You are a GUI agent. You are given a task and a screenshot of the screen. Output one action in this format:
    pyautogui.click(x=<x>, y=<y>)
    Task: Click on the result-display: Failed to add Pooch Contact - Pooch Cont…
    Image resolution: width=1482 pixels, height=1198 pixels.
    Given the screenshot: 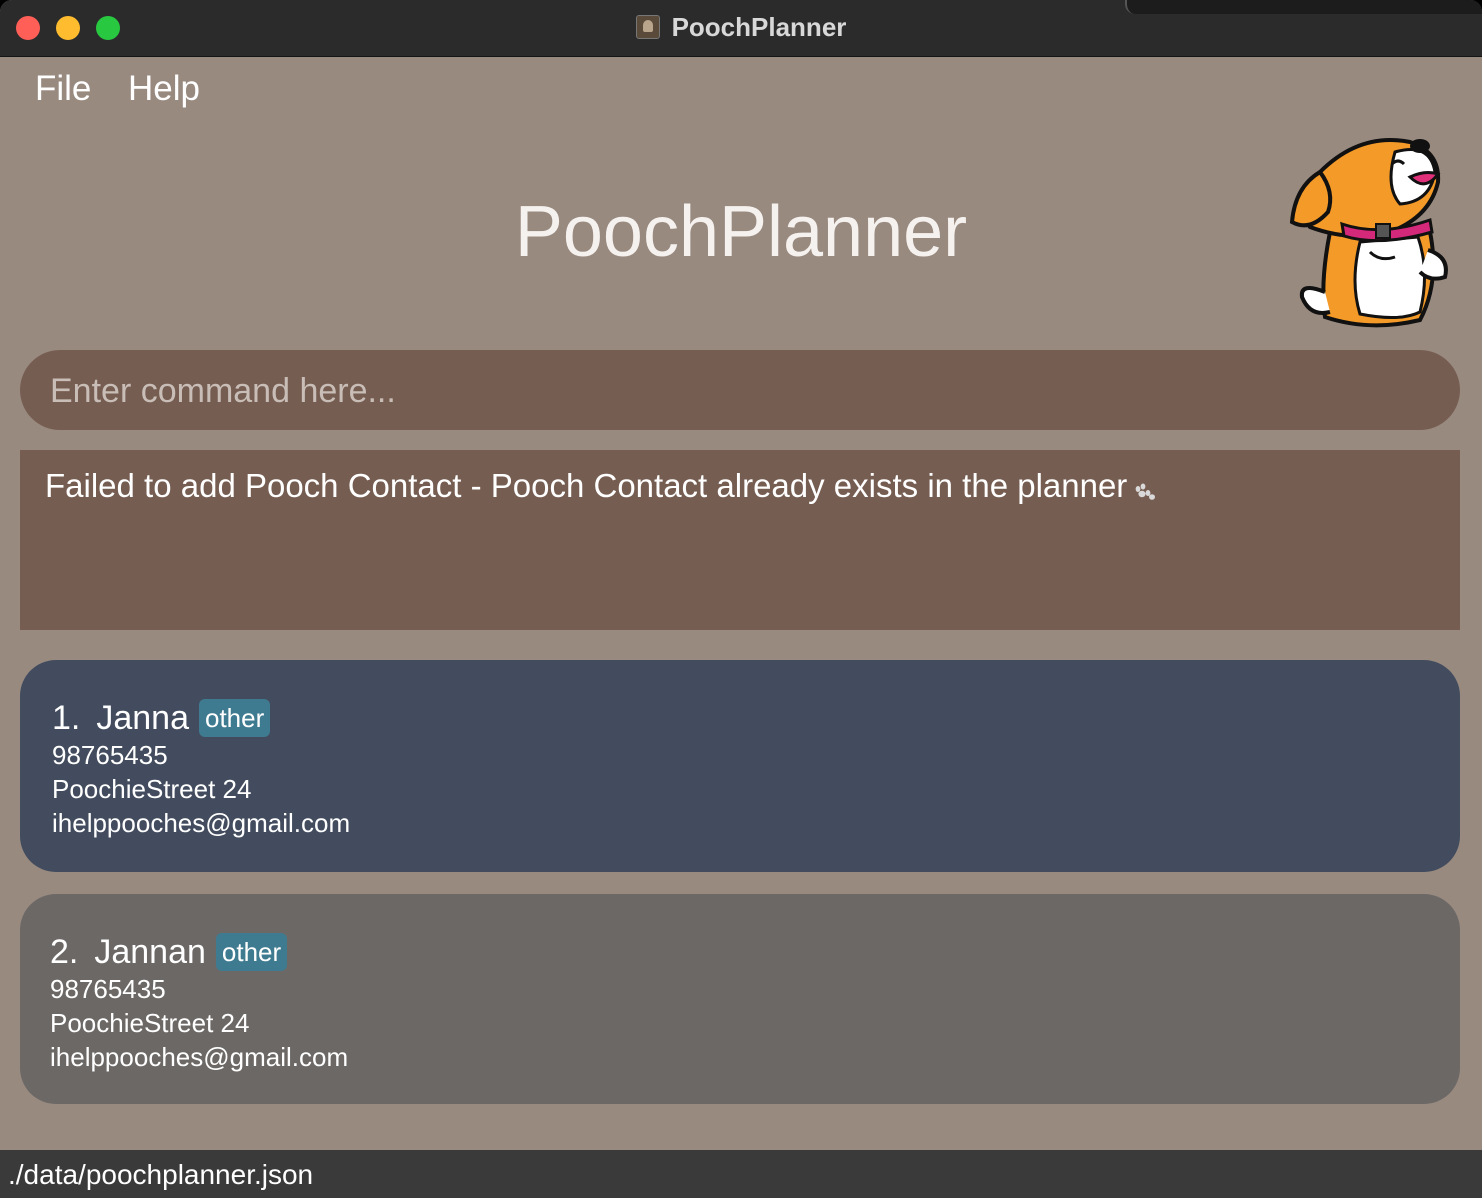 What is the action you would take?
    pyautogui.click(x=740, y=540)
    